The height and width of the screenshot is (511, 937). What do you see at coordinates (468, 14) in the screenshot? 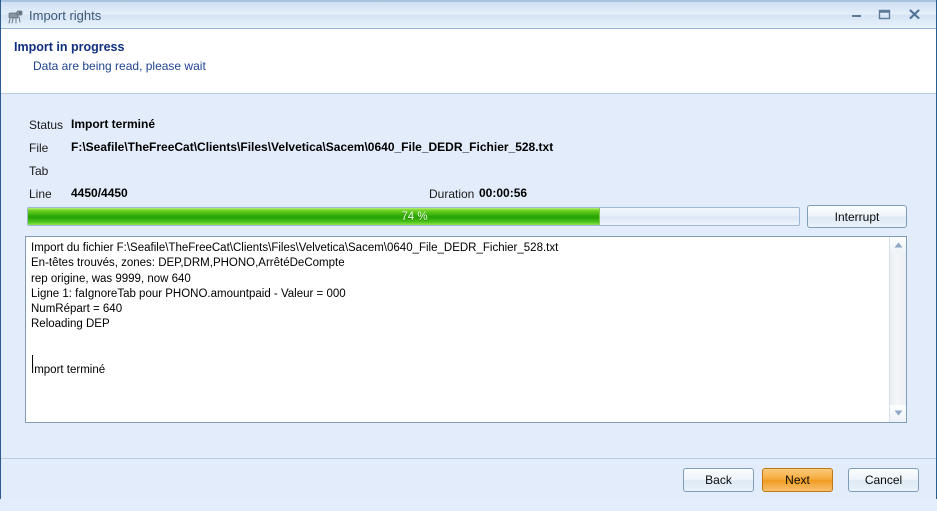
I see `title-bar: Import rights` at bounding box center [468, 14].